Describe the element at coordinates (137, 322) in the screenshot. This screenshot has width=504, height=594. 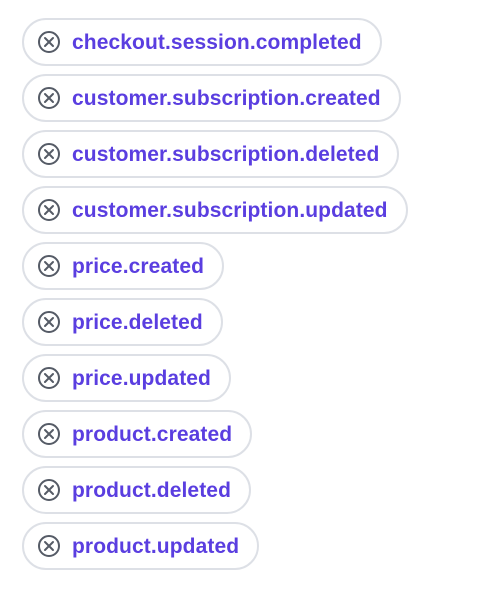
I see `event-chip-label: price.deleted` at that location.